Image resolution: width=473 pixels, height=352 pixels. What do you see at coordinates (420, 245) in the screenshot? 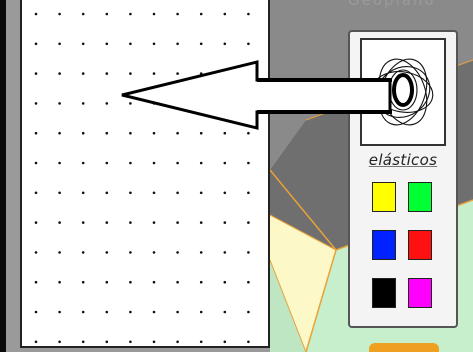
I see `color-swatch-red` at bounding box center [420, 245].